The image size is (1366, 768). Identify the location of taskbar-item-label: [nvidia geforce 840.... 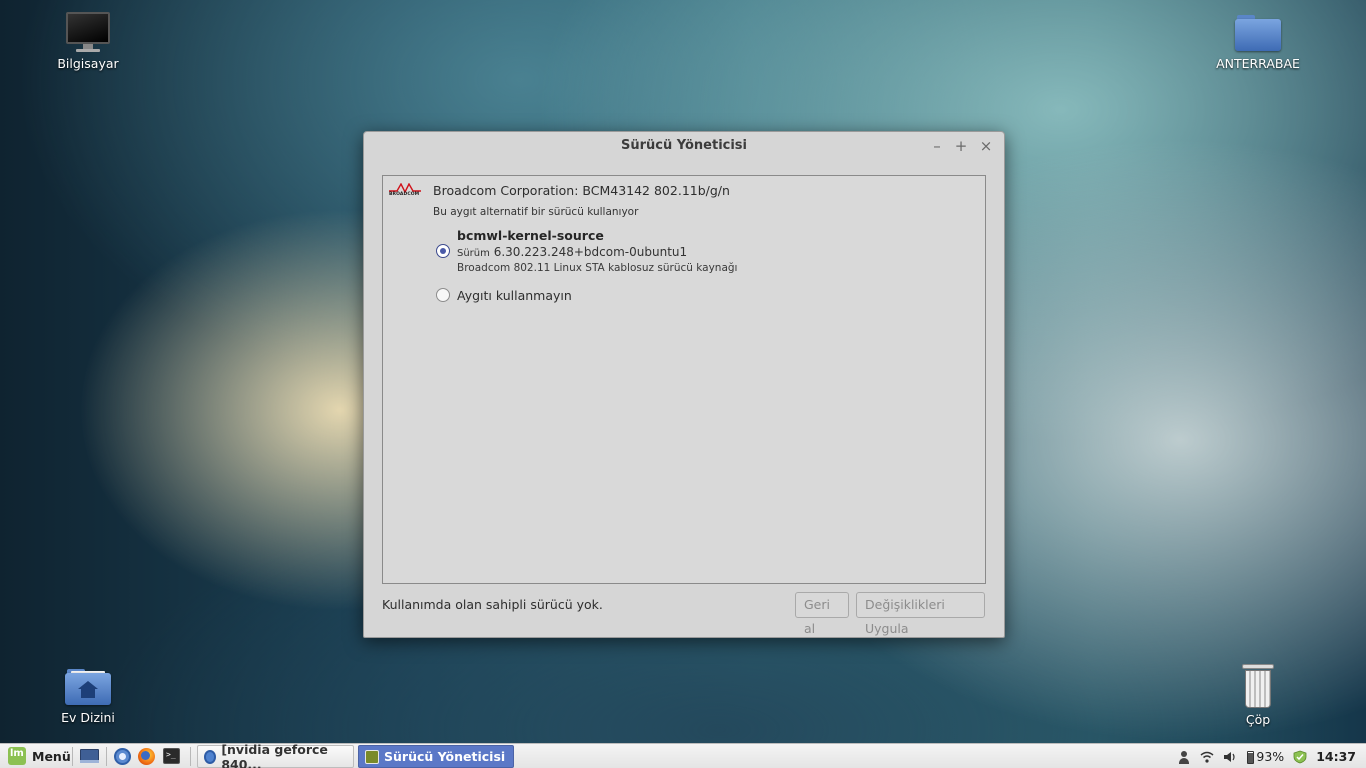
(274, 754).